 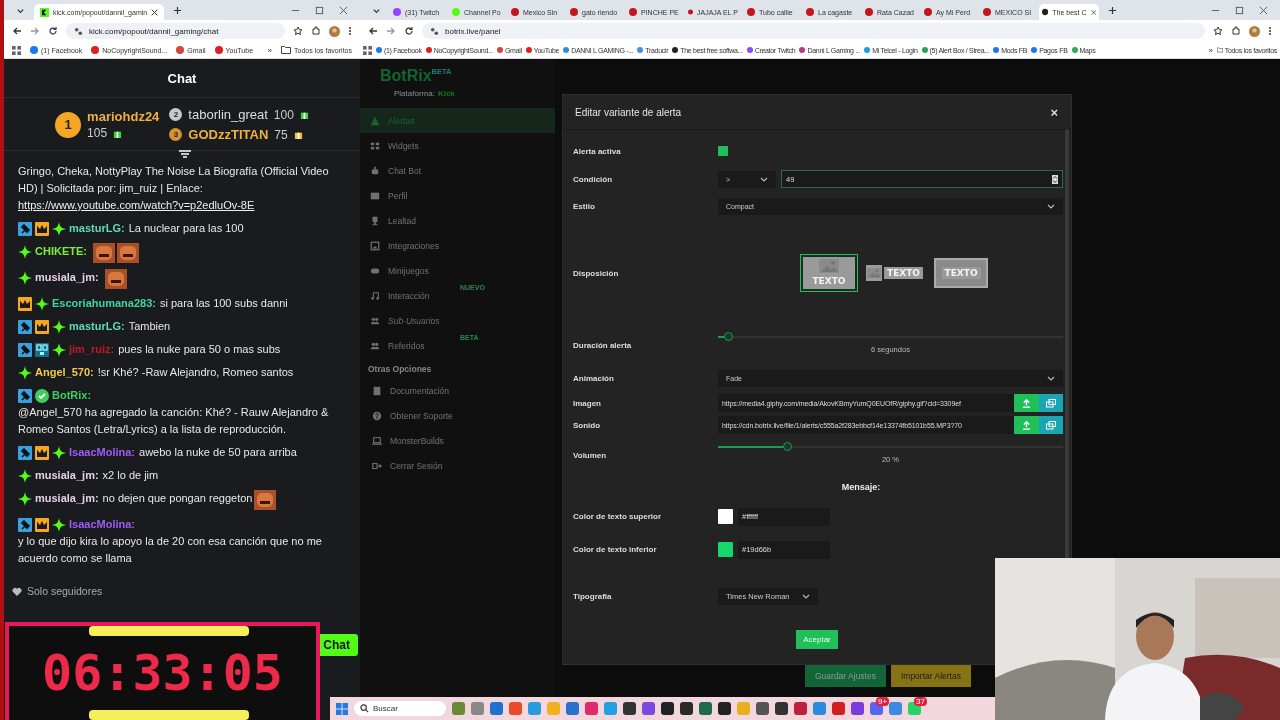 What do you see at coordinates (377, 390) in the screenshot?
I see `document-icon` at bounding box center [377, 390].